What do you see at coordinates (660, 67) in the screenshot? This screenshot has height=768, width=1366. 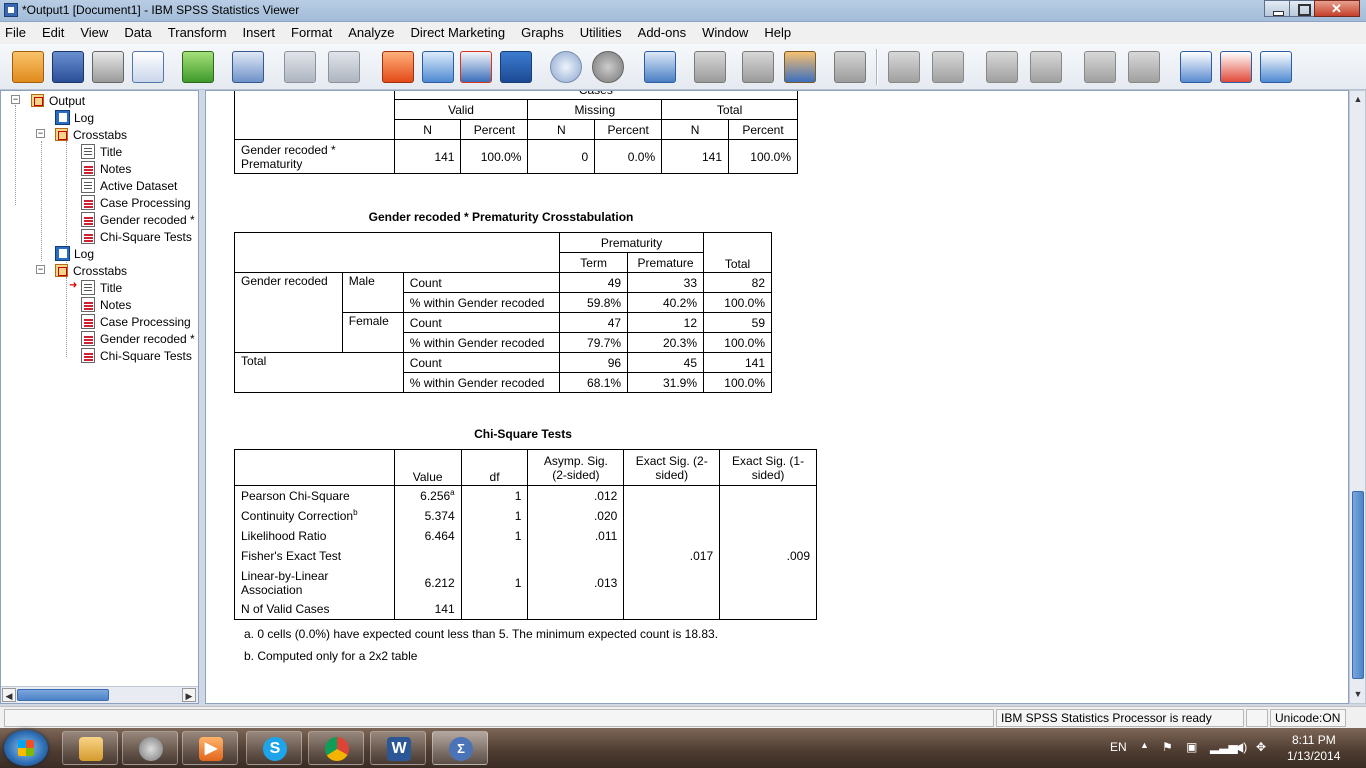 I see `scripting-icon` at bounding box center [660, 67].